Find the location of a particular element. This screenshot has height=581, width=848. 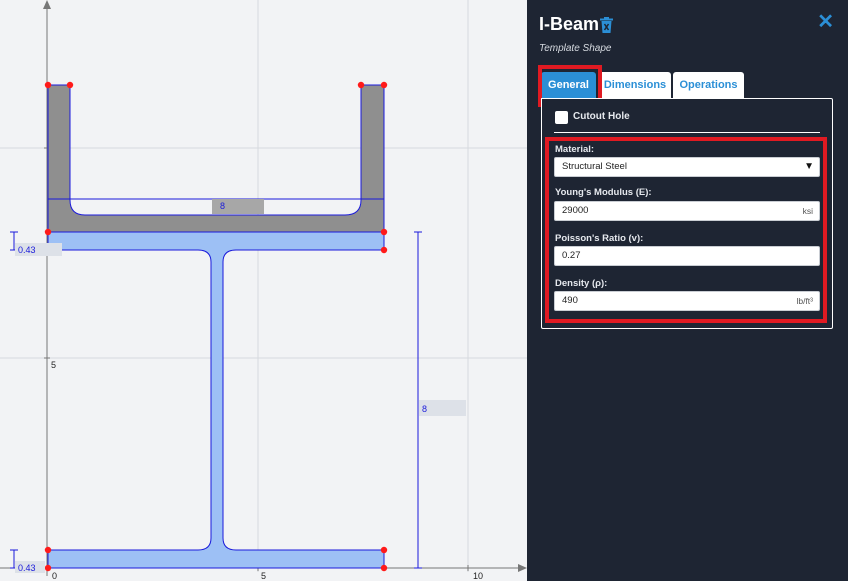

close-icon: ✕ is located at coordinates (825, 22).